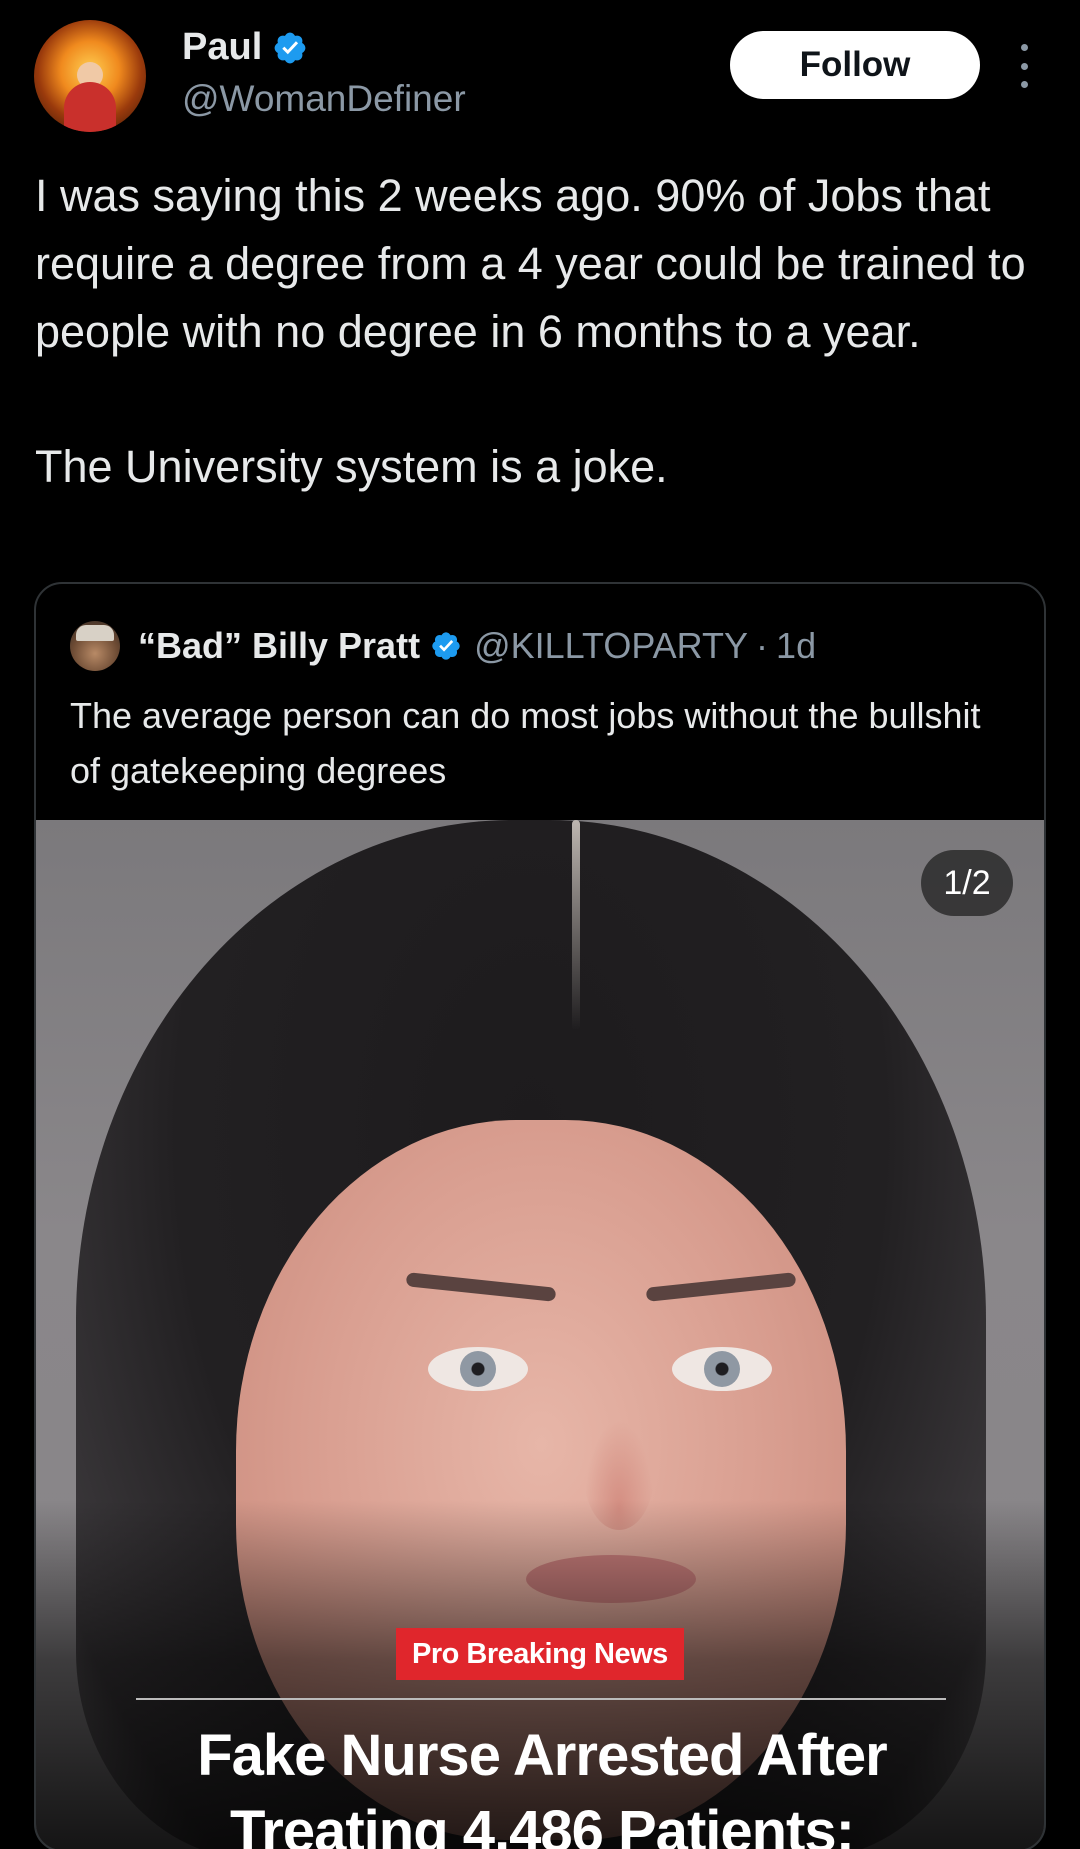 This screenshot has height=1849, width=1080. I want to click on author-handle: @WomanDefiner, so click(324, 99).